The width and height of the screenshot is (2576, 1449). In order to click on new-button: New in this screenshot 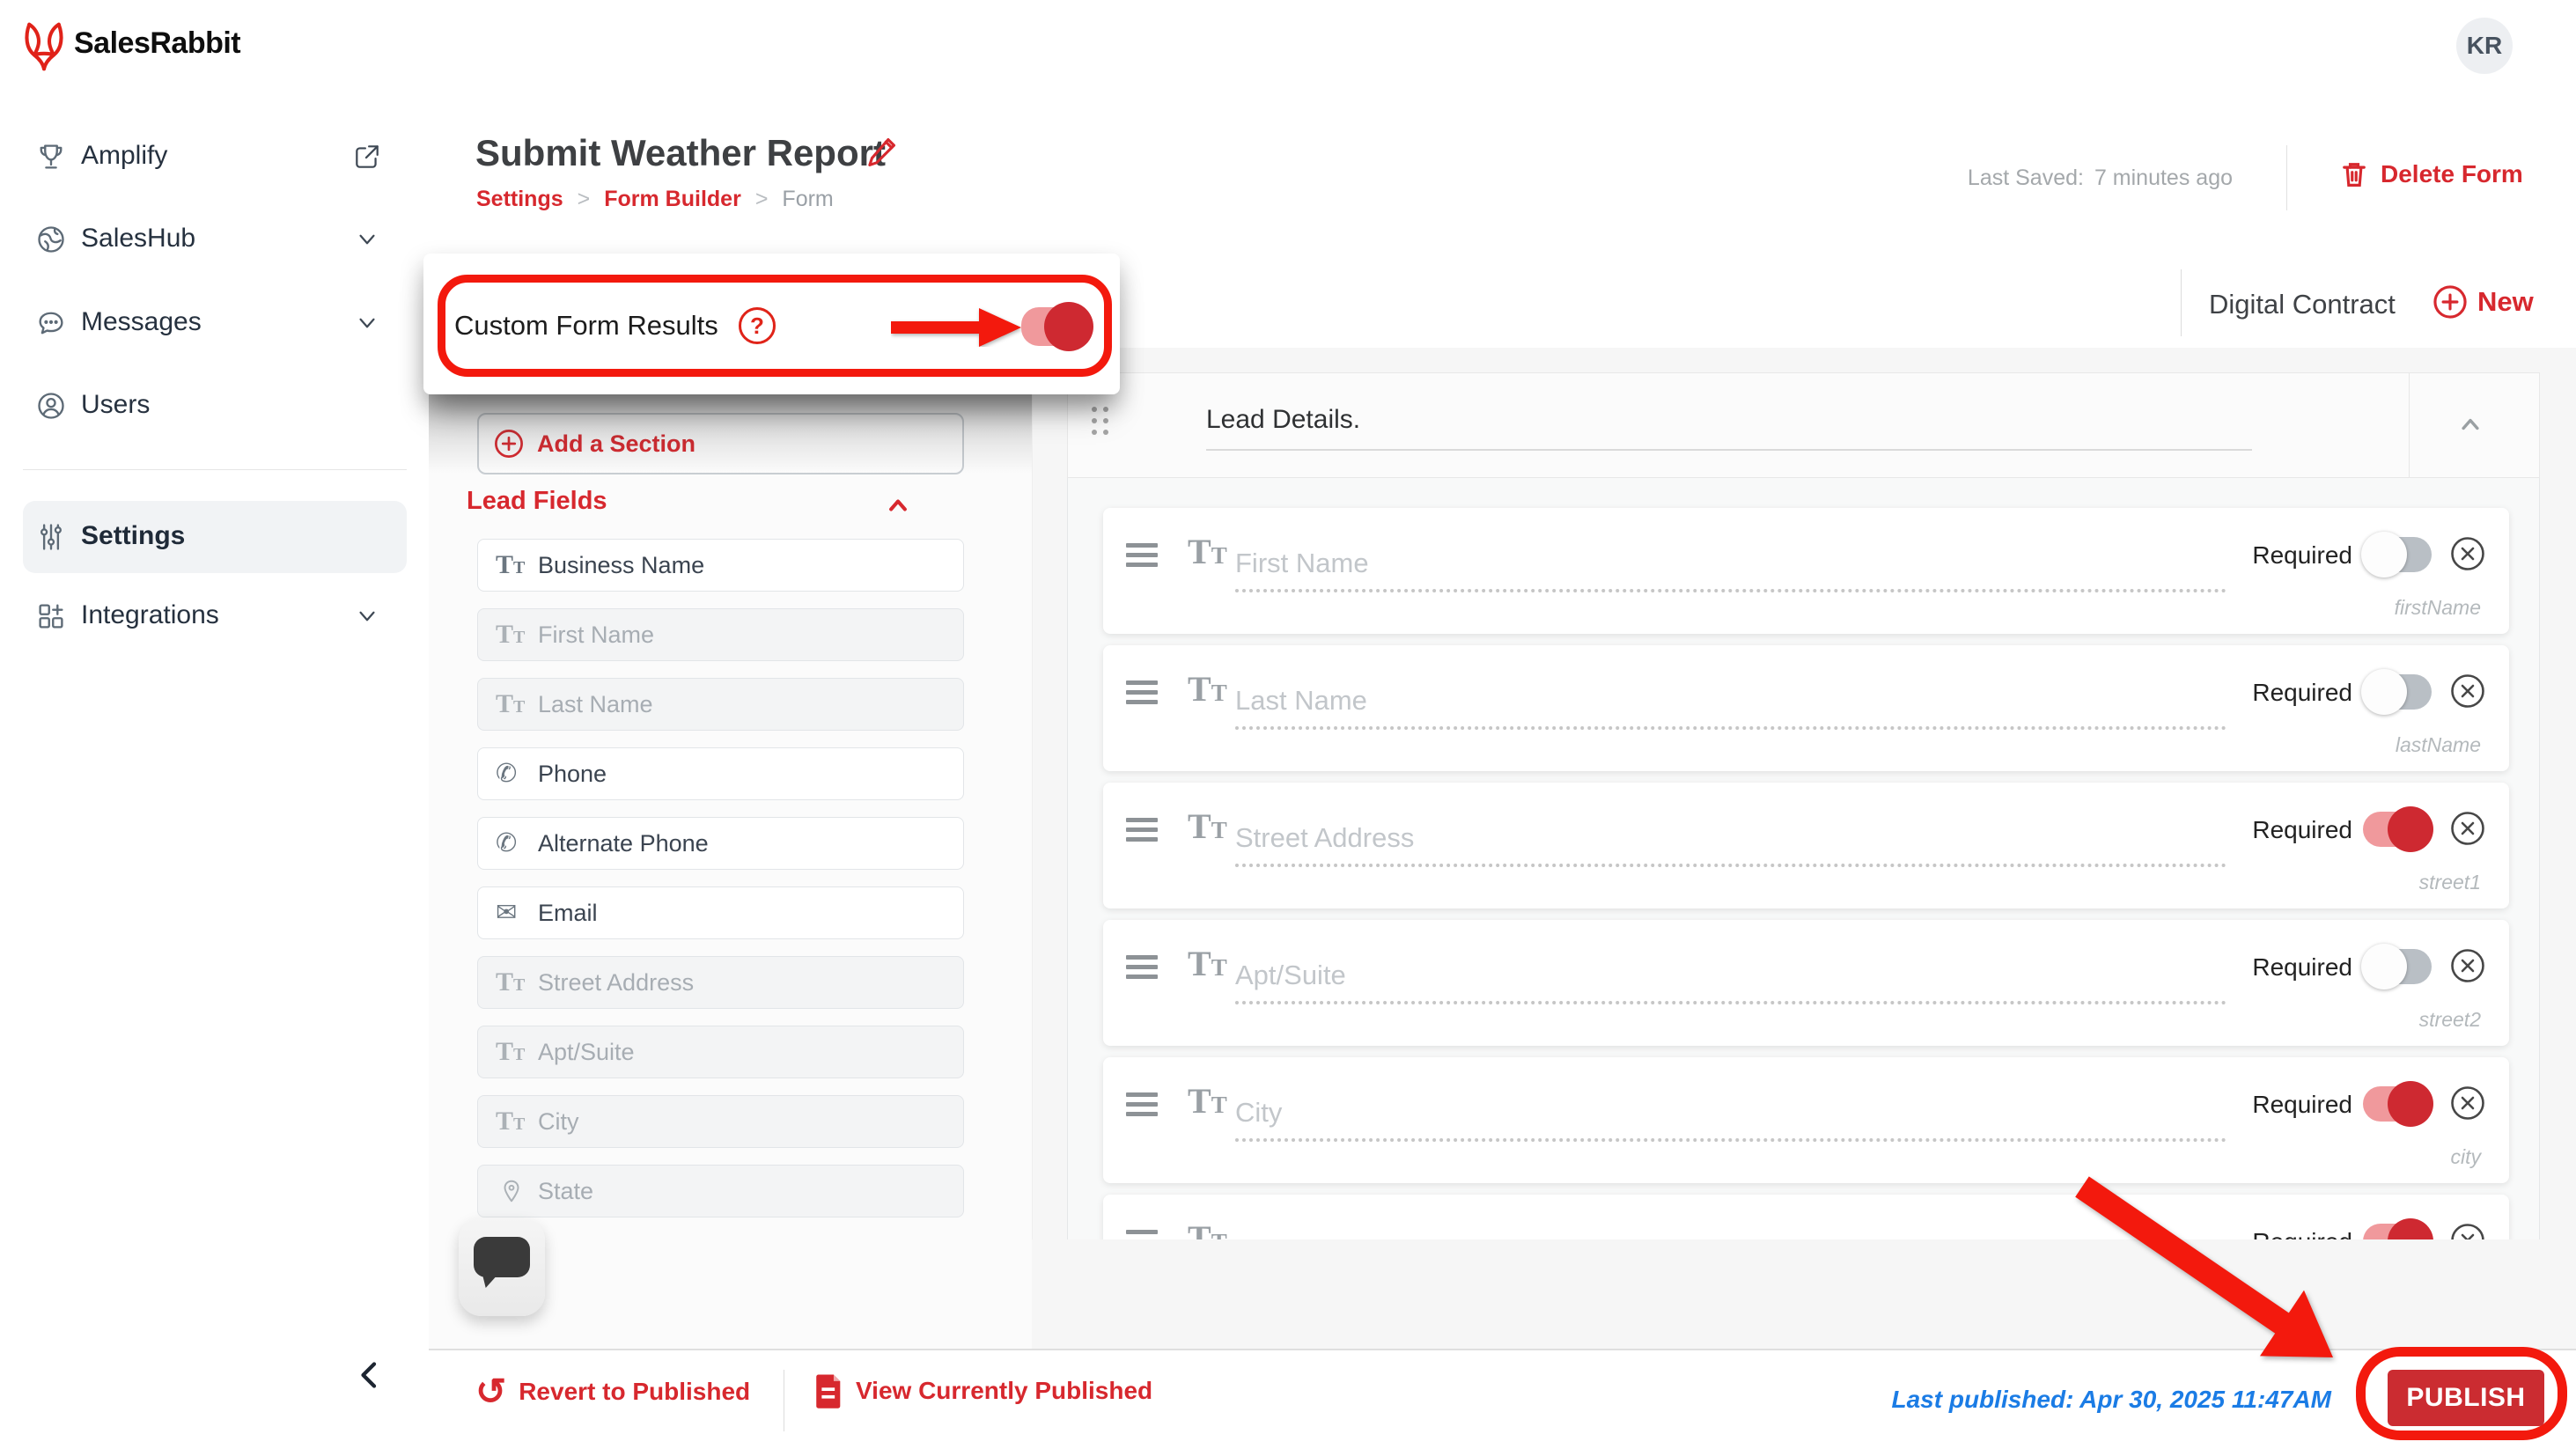, I will do `click(2483, 301)`.